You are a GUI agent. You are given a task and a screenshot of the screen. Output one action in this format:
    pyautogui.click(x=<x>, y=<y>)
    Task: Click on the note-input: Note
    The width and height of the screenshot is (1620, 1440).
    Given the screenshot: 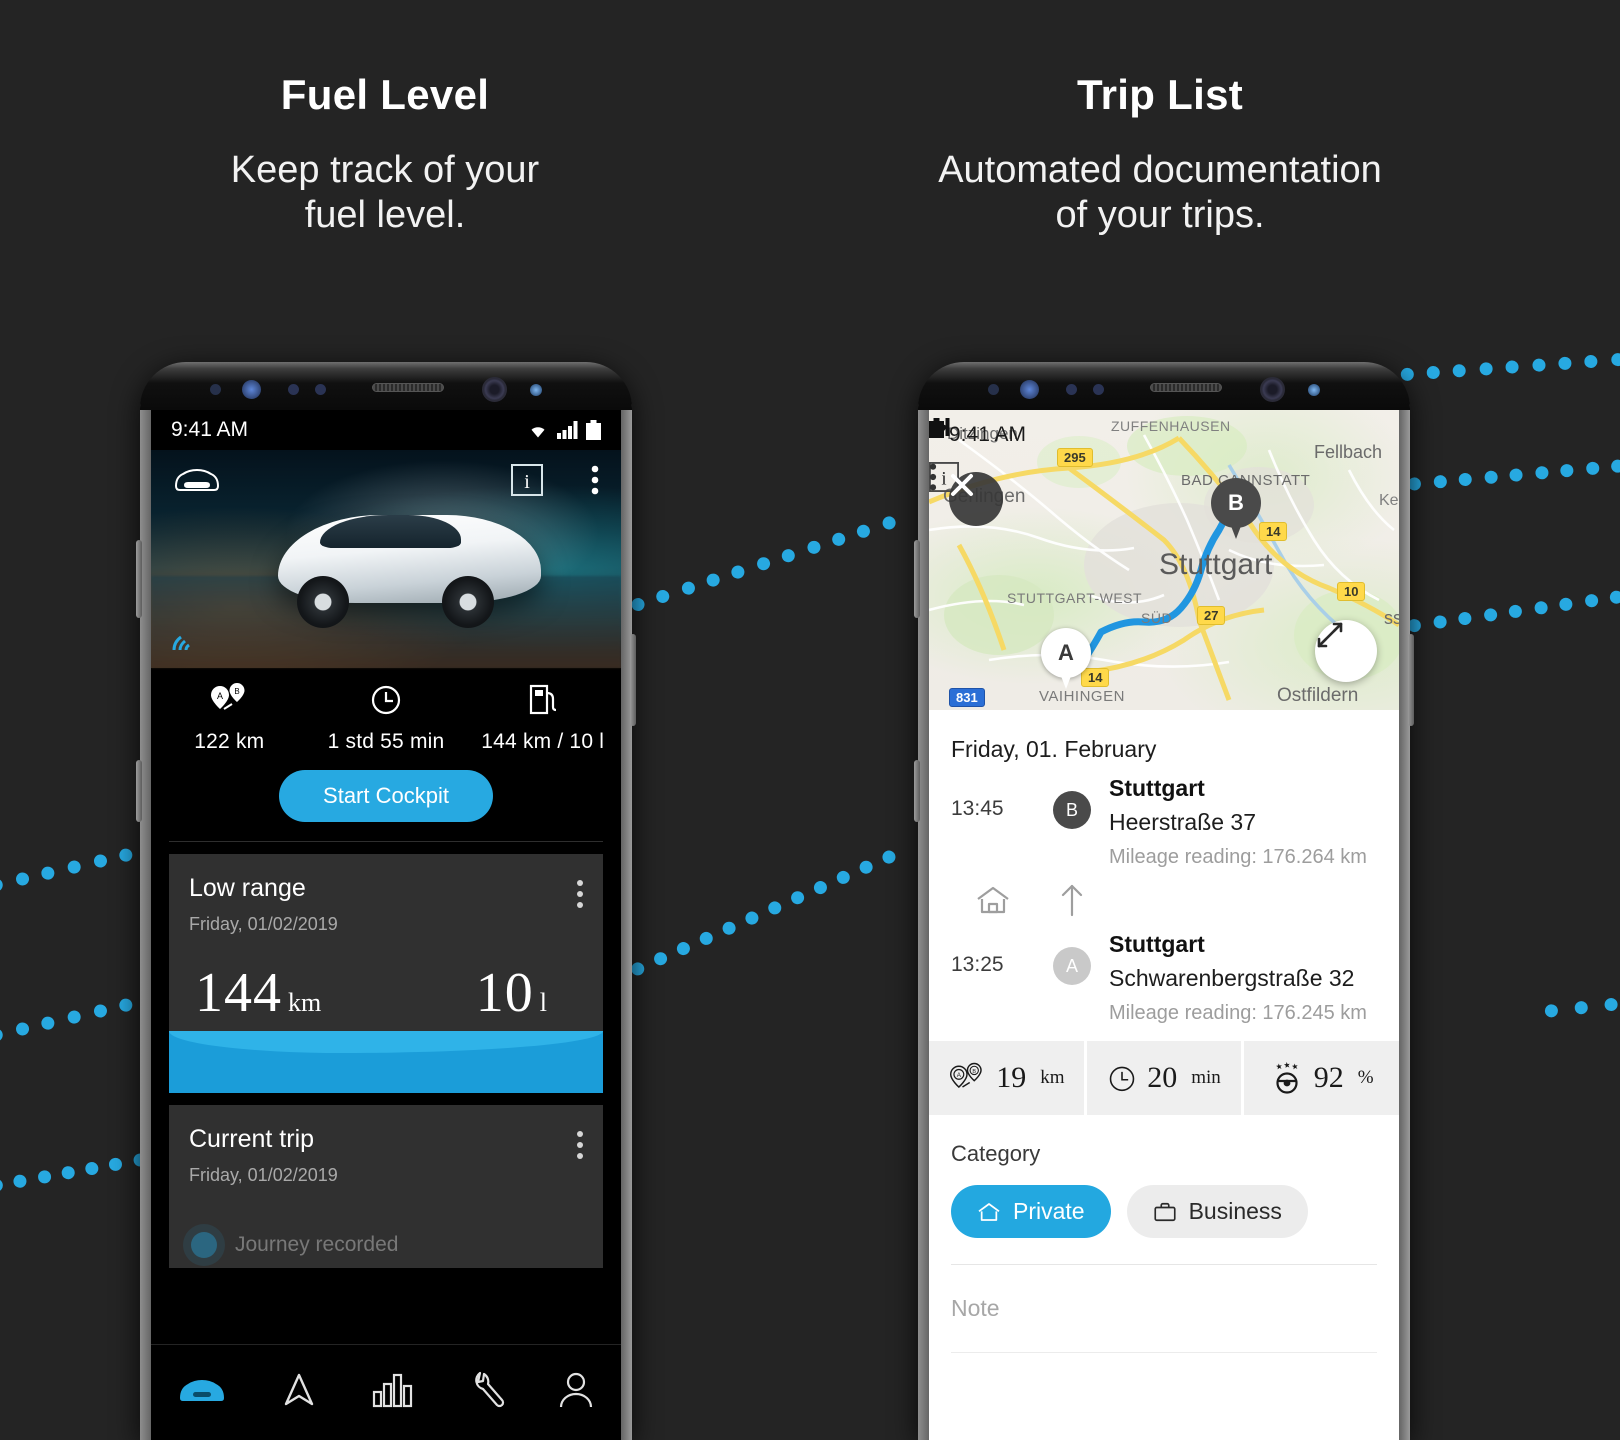 What is the action you would take?
    pyautogui.click(x=1164, y=1293)
    